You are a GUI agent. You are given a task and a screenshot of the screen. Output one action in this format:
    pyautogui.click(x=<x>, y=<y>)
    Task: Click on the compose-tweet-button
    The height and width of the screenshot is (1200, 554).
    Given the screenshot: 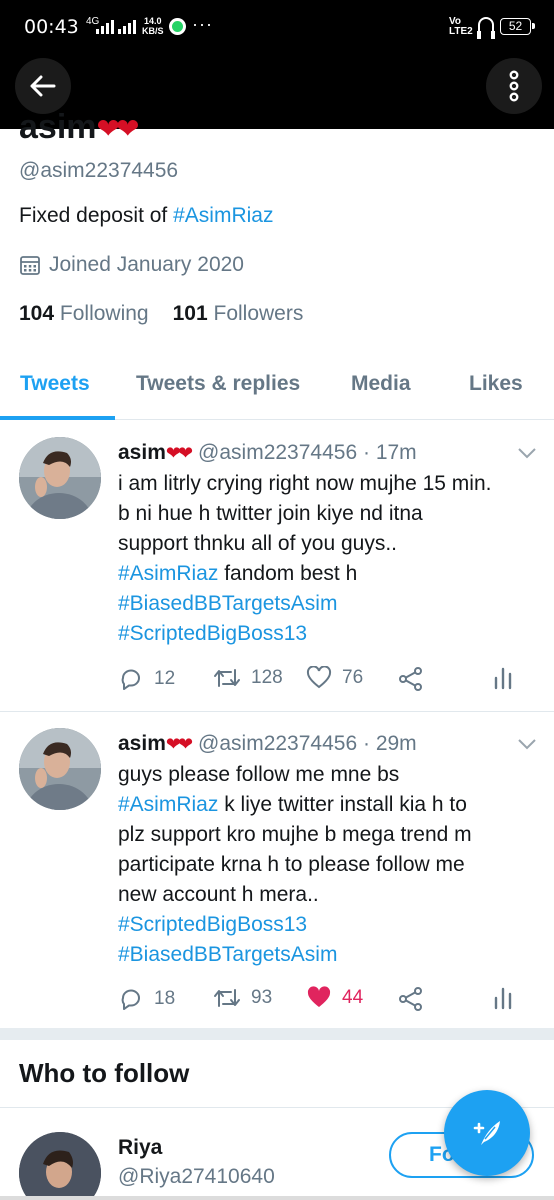 What is the action you would take?
    pyautogui.click(x=487, y=1133)
    